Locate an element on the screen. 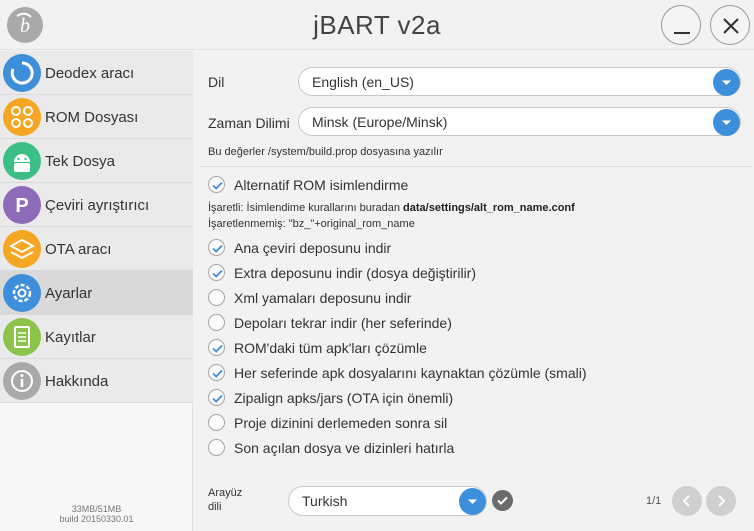  rom-grid-icon is located at coordinates (22, 117).